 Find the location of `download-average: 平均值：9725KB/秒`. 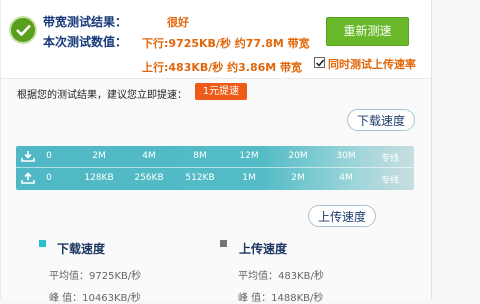

download-average: 平均值：9725KB/秒 is located at coordinates (95, 276).